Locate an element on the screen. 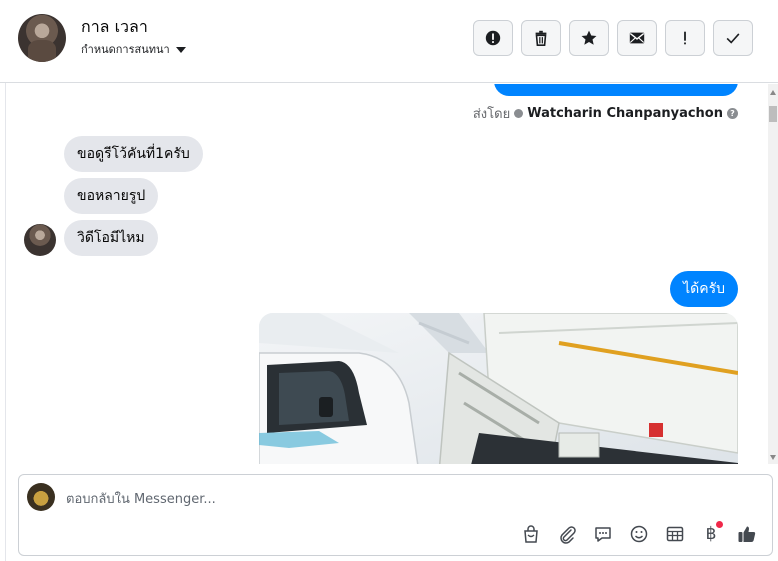  page-avatar is located at coordinates (41, 497).